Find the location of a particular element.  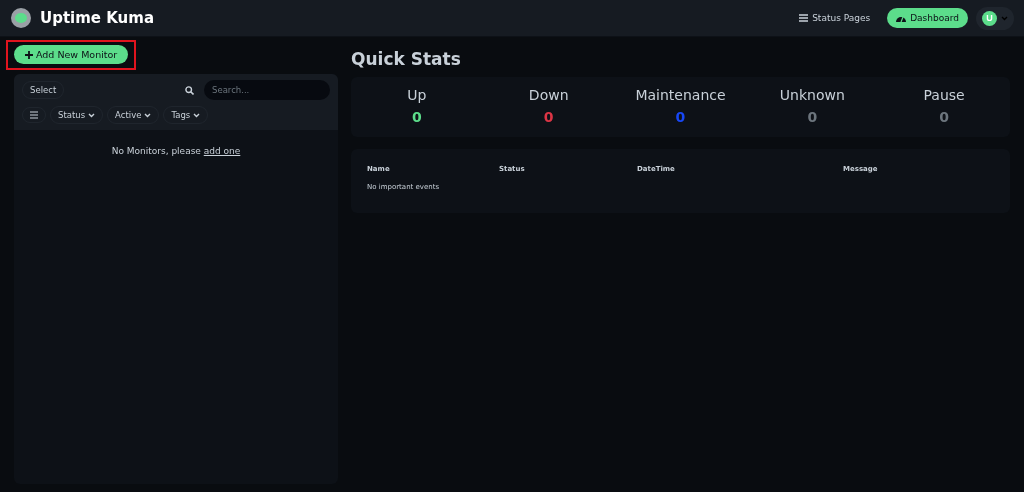

search-icon is located at coordinates (189, 90).